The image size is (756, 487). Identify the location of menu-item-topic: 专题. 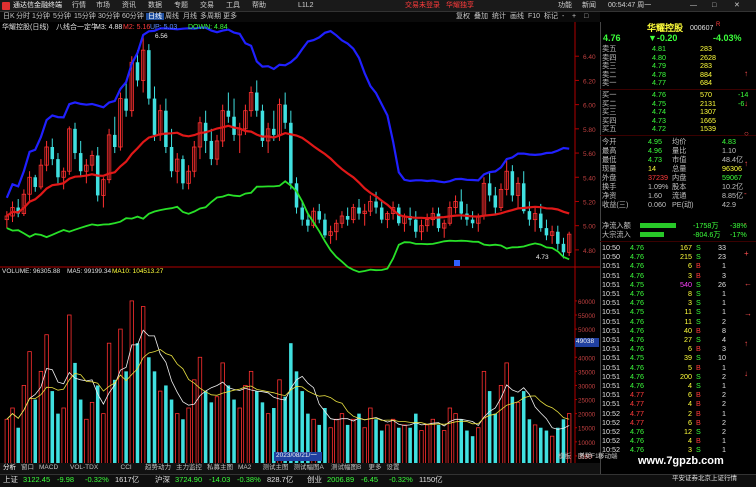
(181, 5).